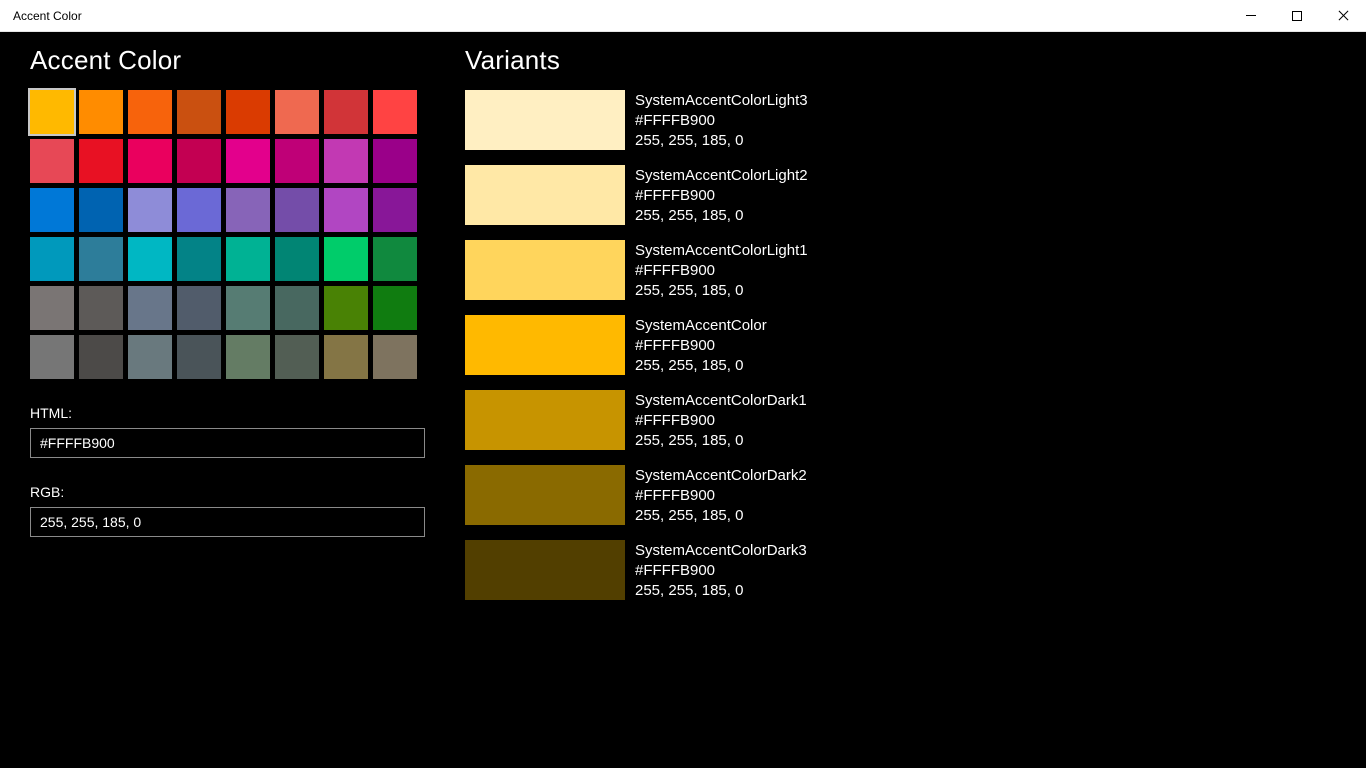 The height and width of the screenshot is (768, 1366). I want to click on variant-name: SystemAccentColorLight3, so click(721, 100).